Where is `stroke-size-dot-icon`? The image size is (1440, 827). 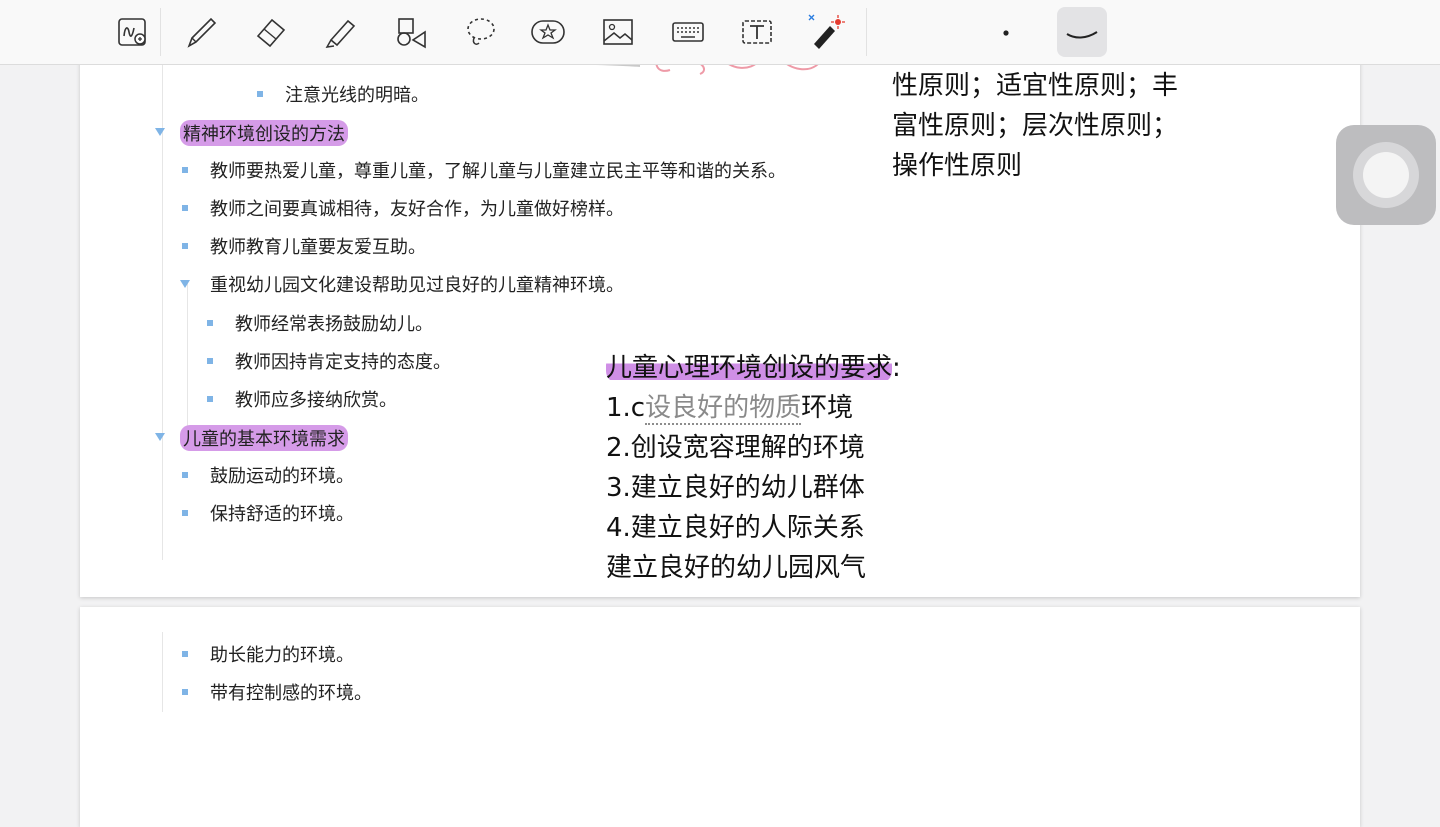 stroke-size-dot-icon is located at coordinates (1004, 32).